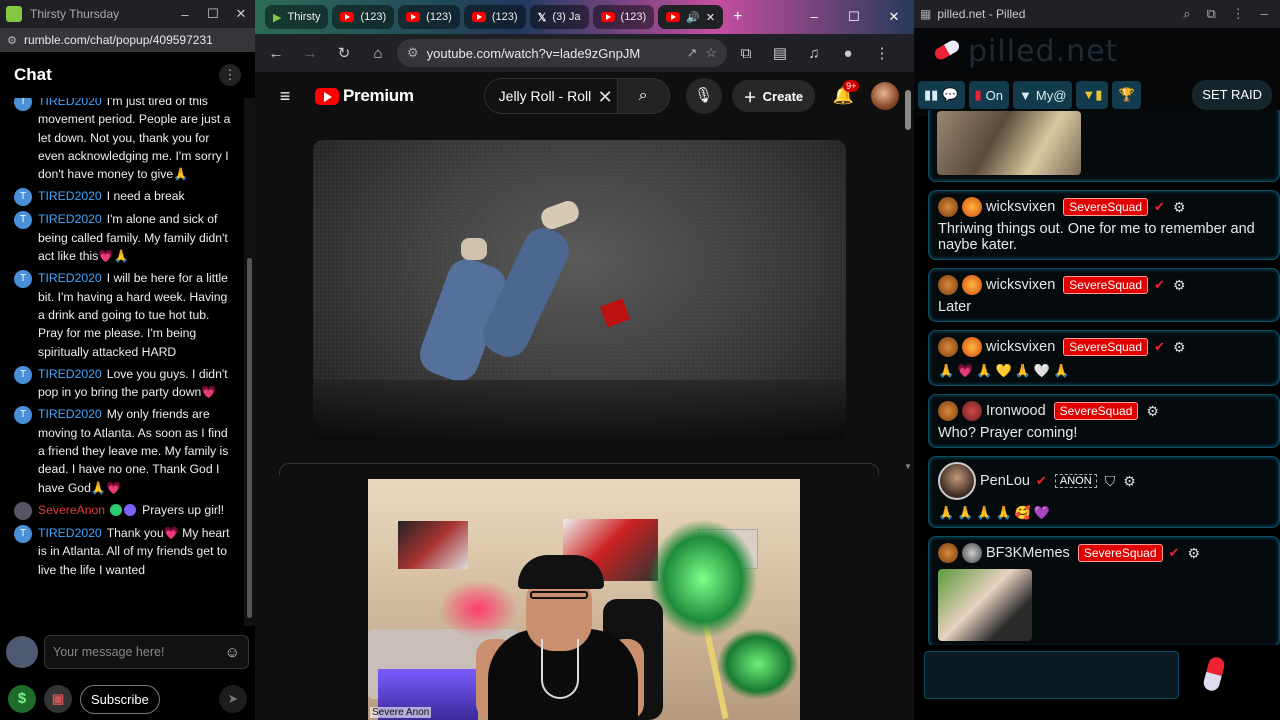 This screenshot has width=1280, height=720. What do you see at coordinates (1028, 553) in the screenshot?
I see `post-username: BF3KMemes` at bounding box center [1028, 553].